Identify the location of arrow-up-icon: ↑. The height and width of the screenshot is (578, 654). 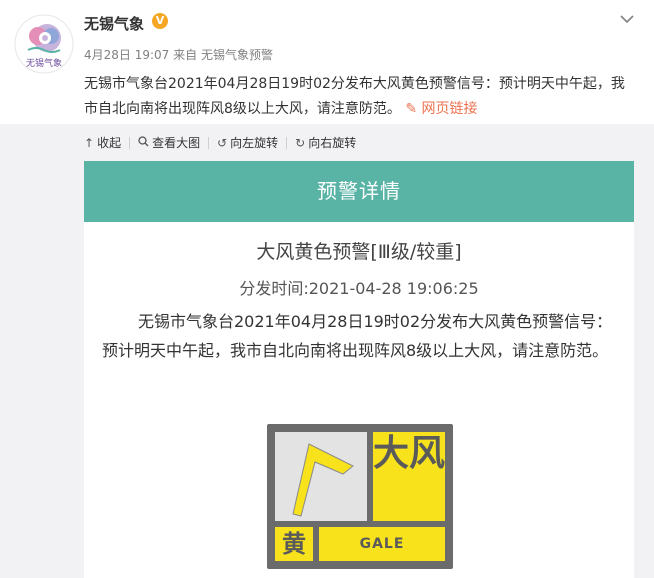
(89, 142).